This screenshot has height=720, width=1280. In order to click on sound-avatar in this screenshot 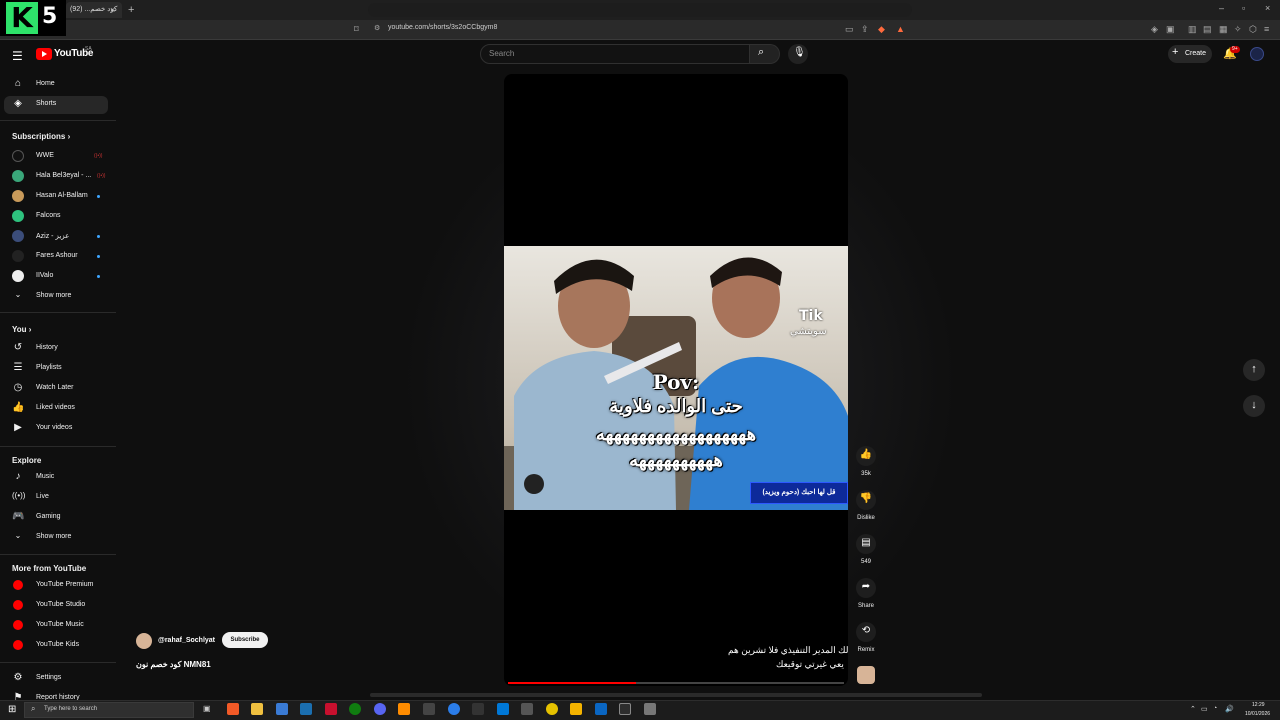, I will do `click(866, 675)`.